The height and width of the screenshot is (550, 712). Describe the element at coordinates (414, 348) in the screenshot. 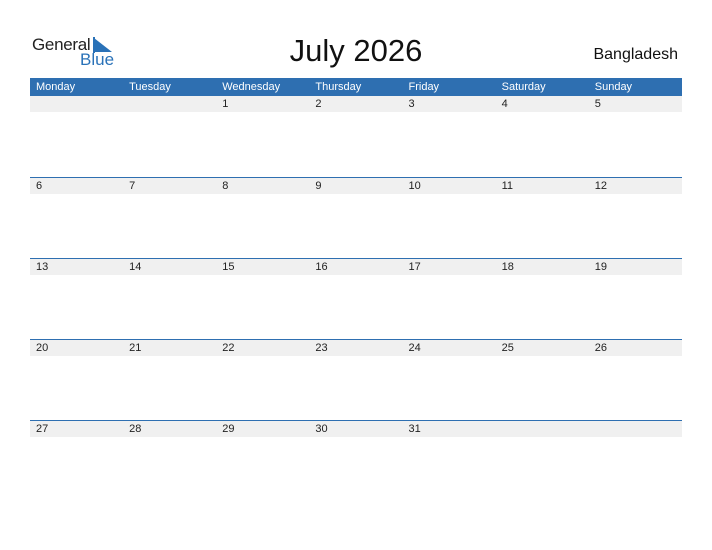

I see `day-cell: 24` at that location.